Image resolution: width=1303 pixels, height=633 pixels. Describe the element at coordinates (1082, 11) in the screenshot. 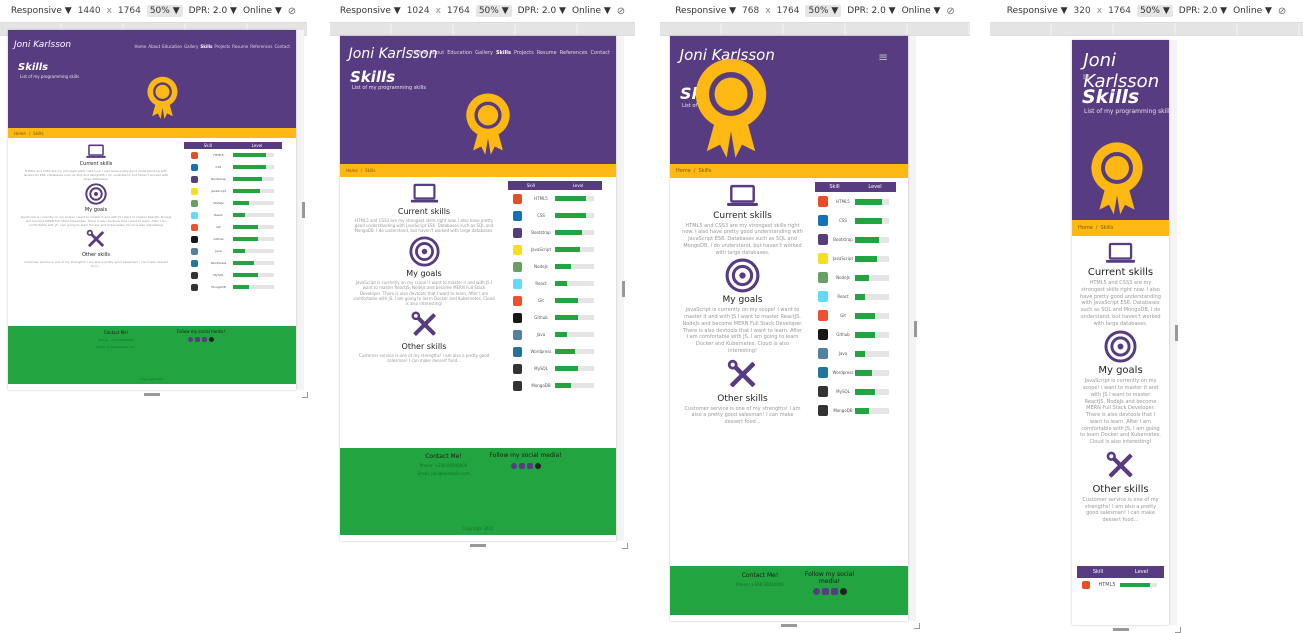

I see `viewport-width-input: 320` at that location.